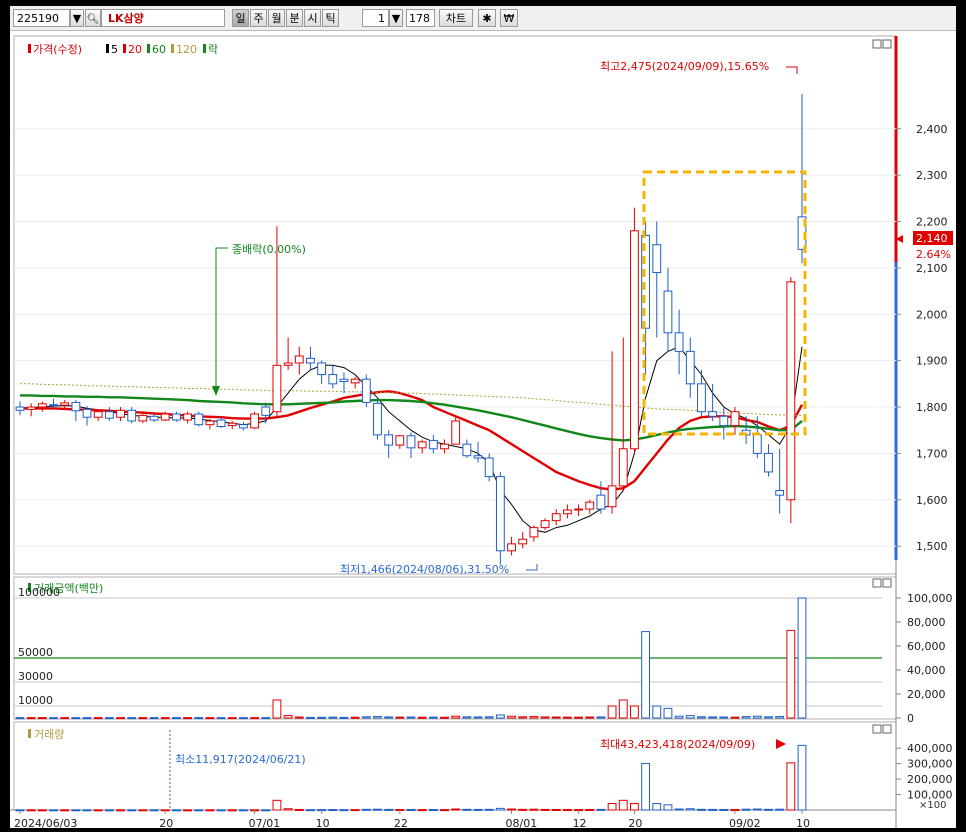  Describe the element at coordinates (240, 18) in the screenshot. I see `period-day-tab: 일` at that location.